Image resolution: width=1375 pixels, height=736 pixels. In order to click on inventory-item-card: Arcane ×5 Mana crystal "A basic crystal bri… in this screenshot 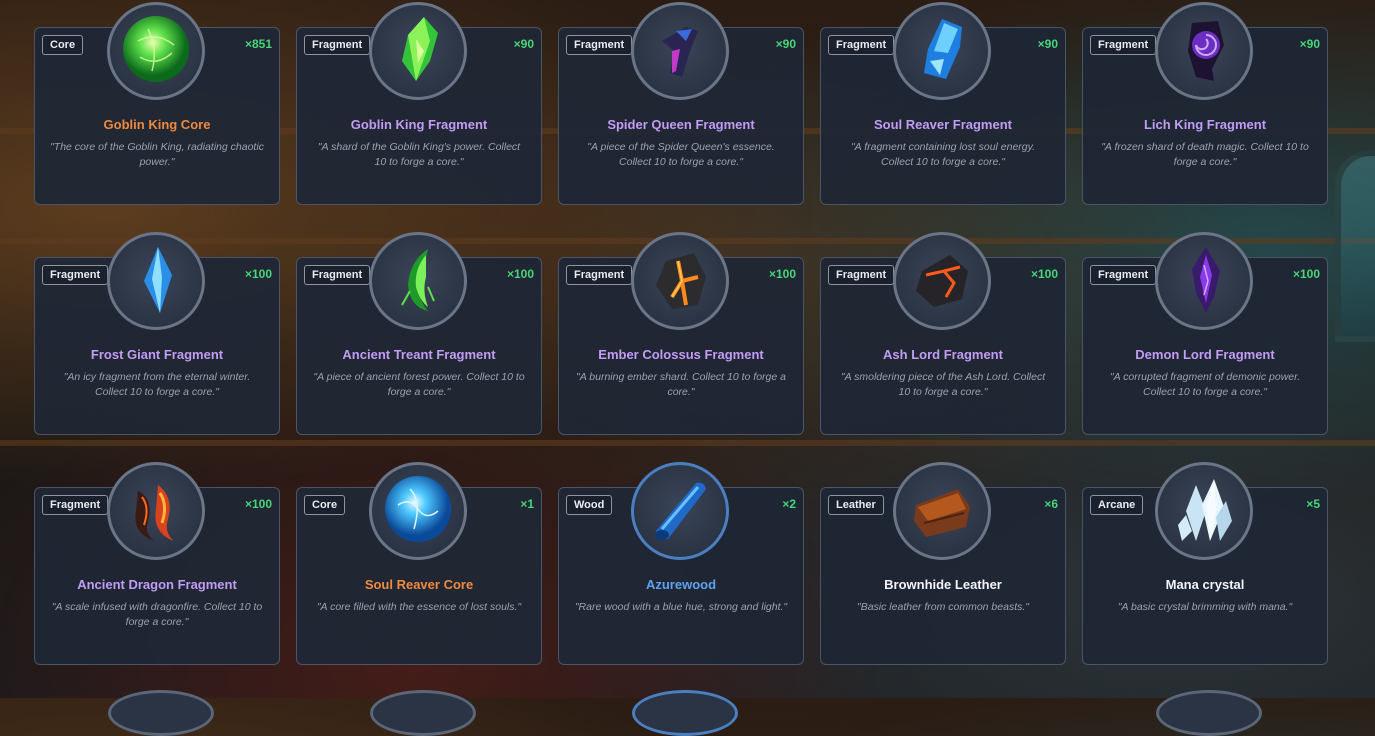, I will do `click(1205, 563)`.